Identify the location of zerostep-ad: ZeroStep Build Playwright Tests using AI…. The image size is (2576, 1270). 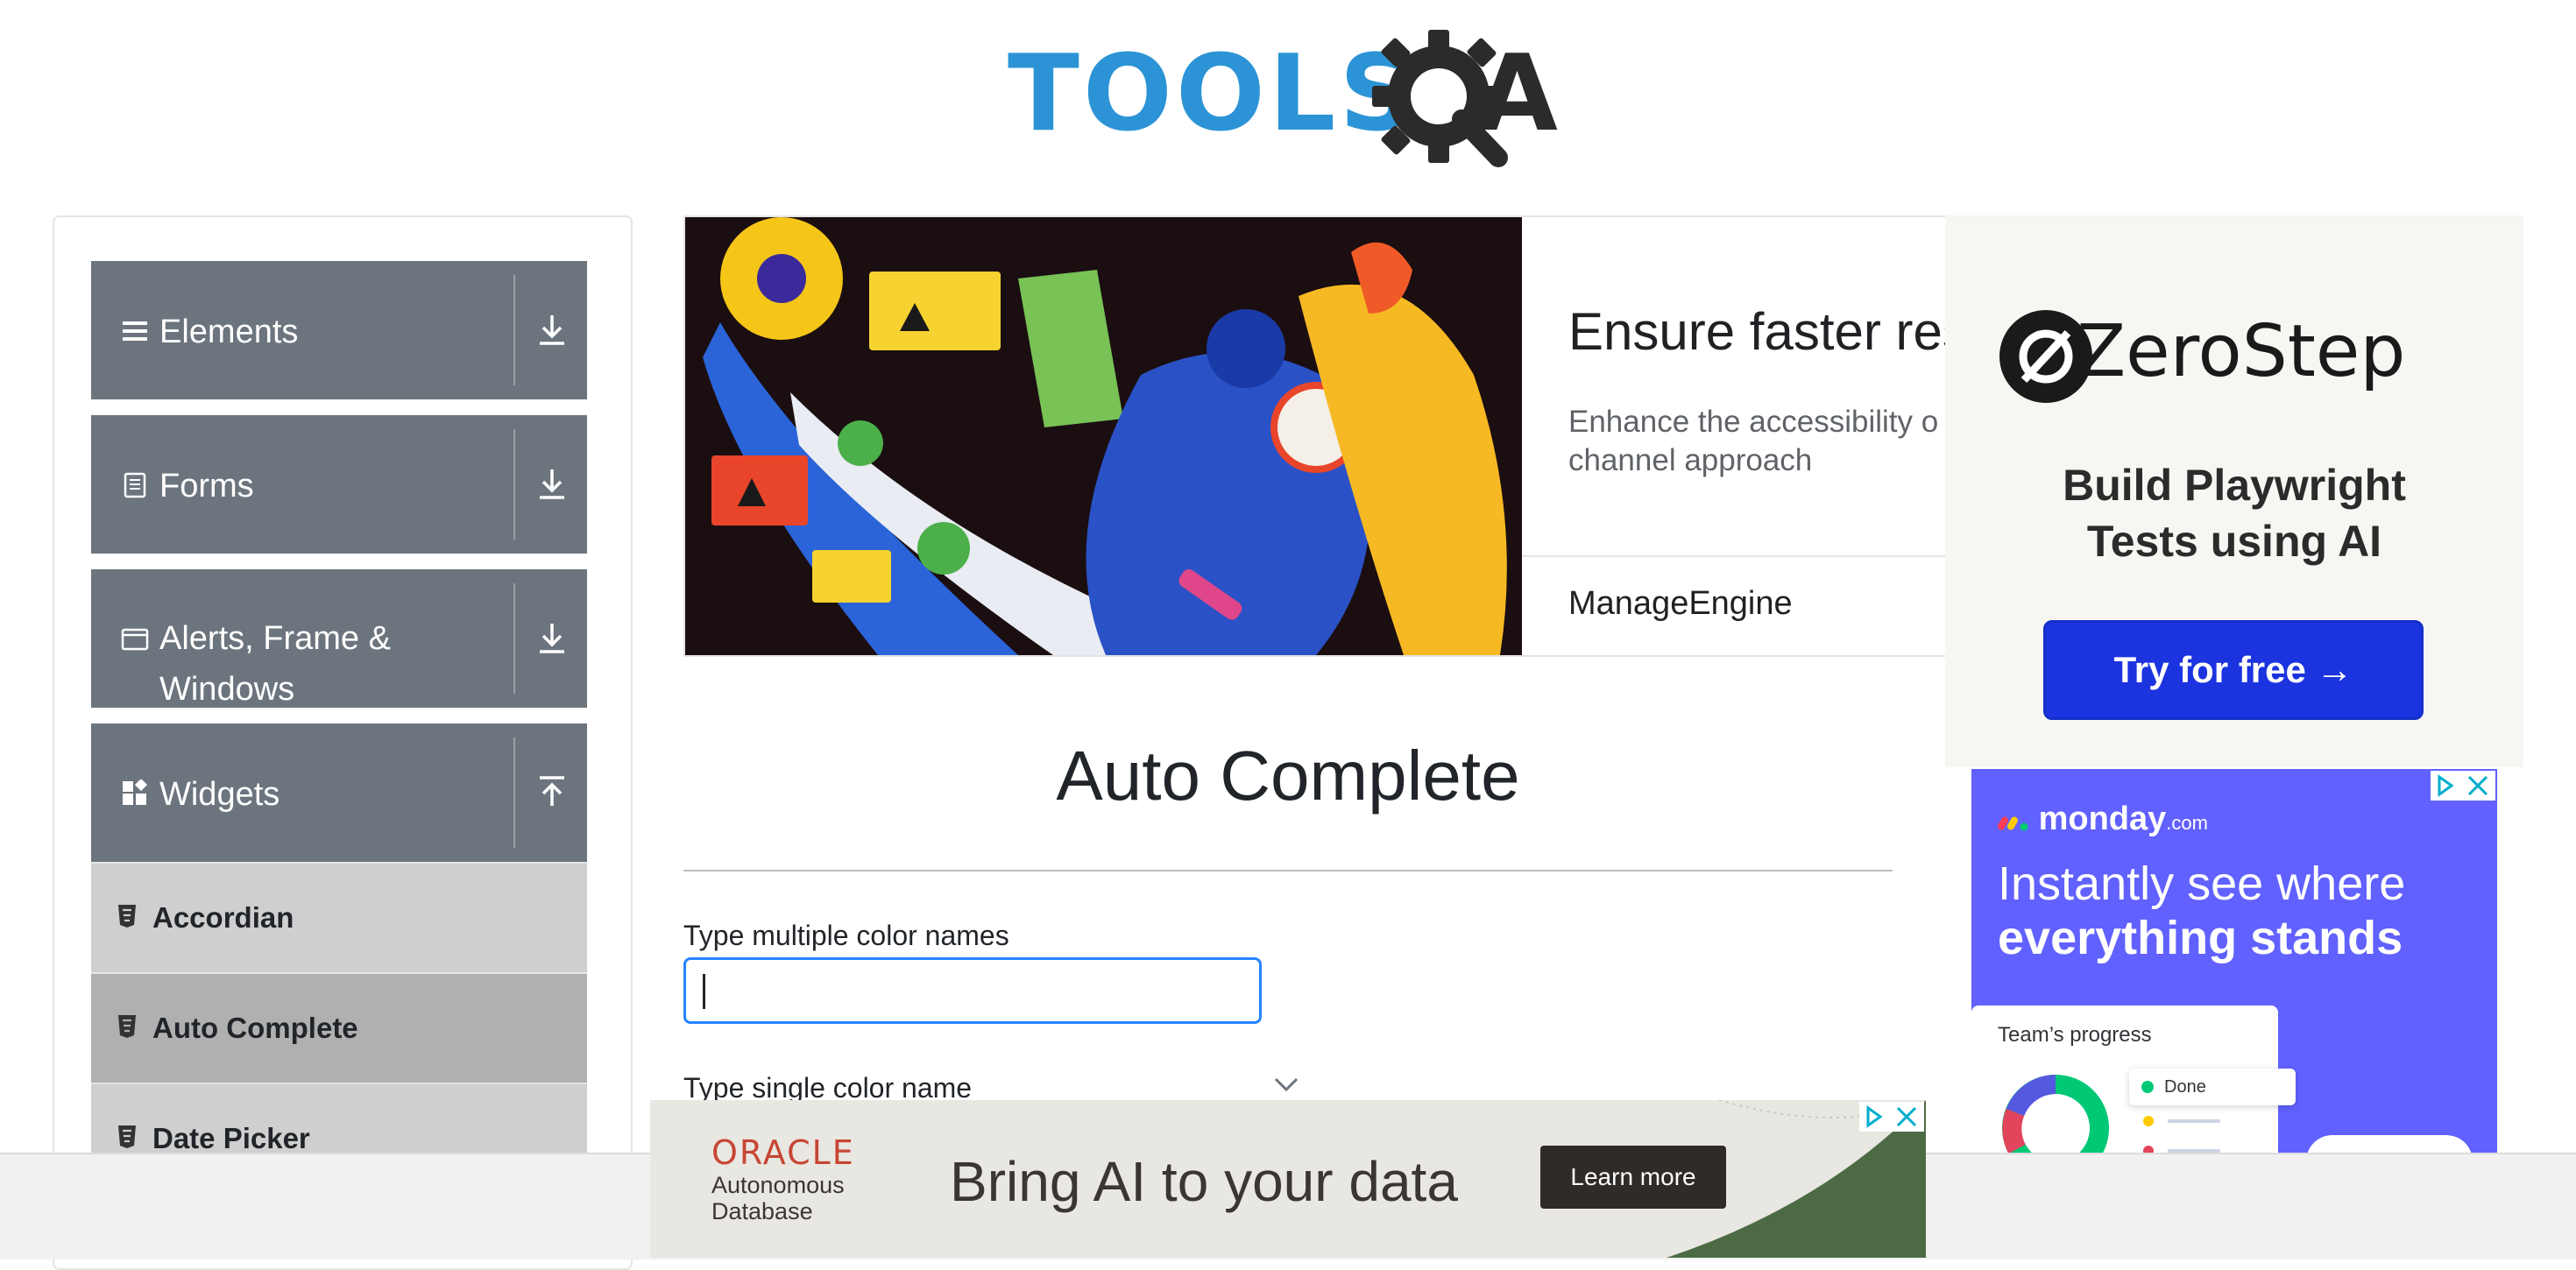
(2234, 491).